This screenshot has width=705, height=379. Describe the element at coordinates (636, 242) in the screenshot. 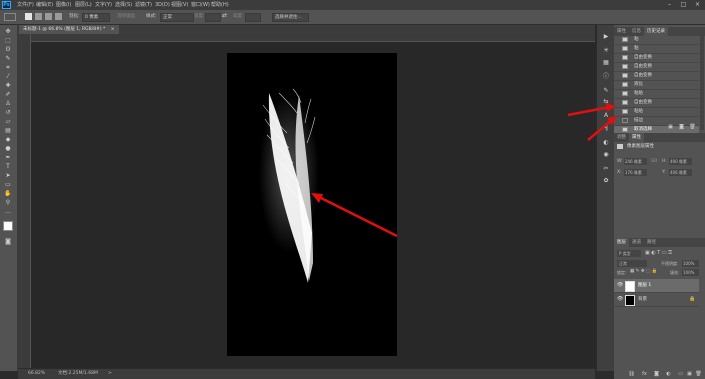

I see `tab-channels: 通道` at that location.